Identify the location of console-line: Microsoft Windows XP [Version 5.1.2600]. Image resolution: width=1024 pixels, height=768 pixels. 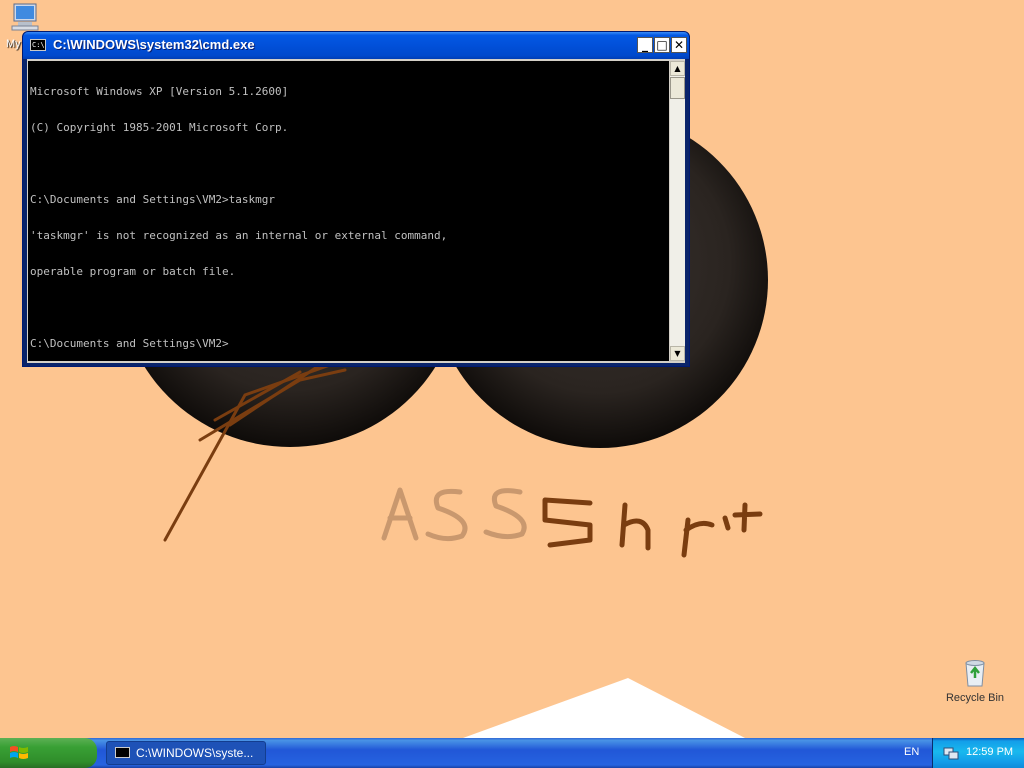
(159, 91).